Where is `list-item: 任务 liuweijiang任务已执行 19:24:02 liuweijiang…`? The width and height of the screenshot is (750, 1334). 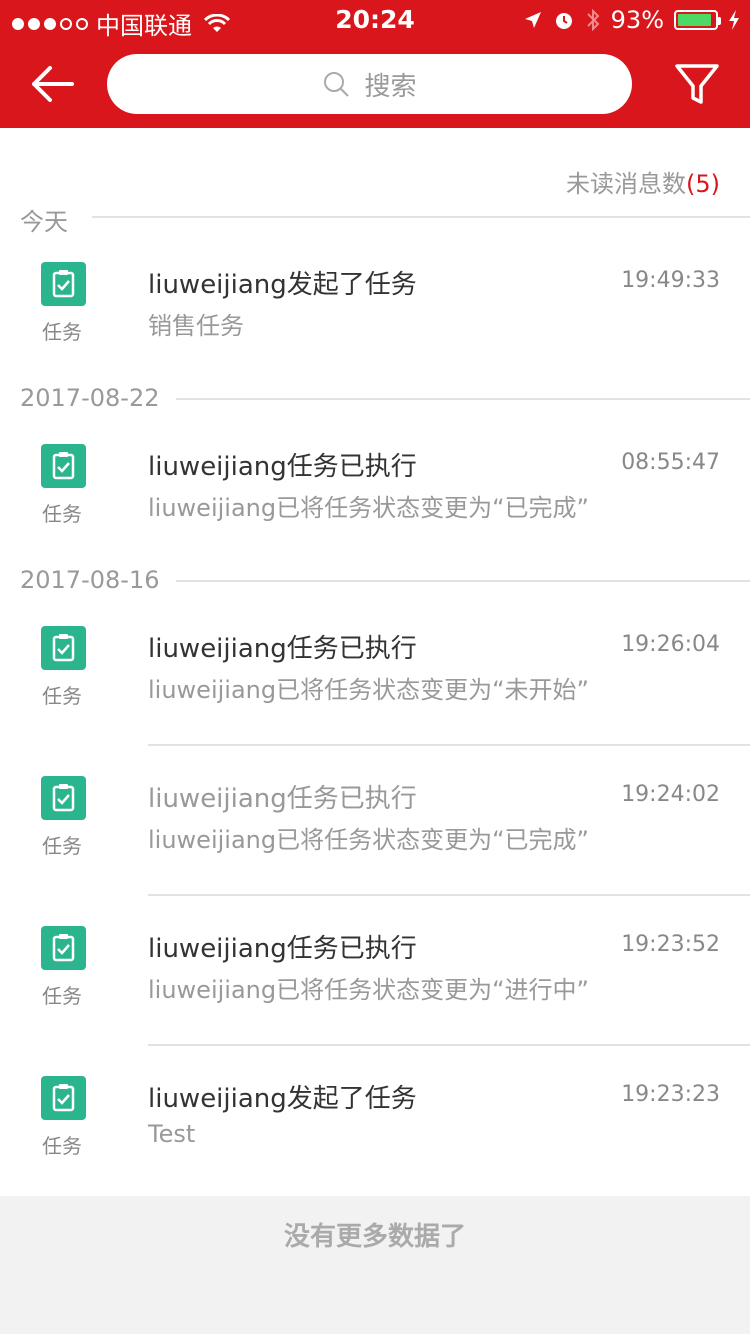
list-item: 任务 liuweijiang任务已执行 19:24:02 liuweijiang… is located at coordinates (375, 821).